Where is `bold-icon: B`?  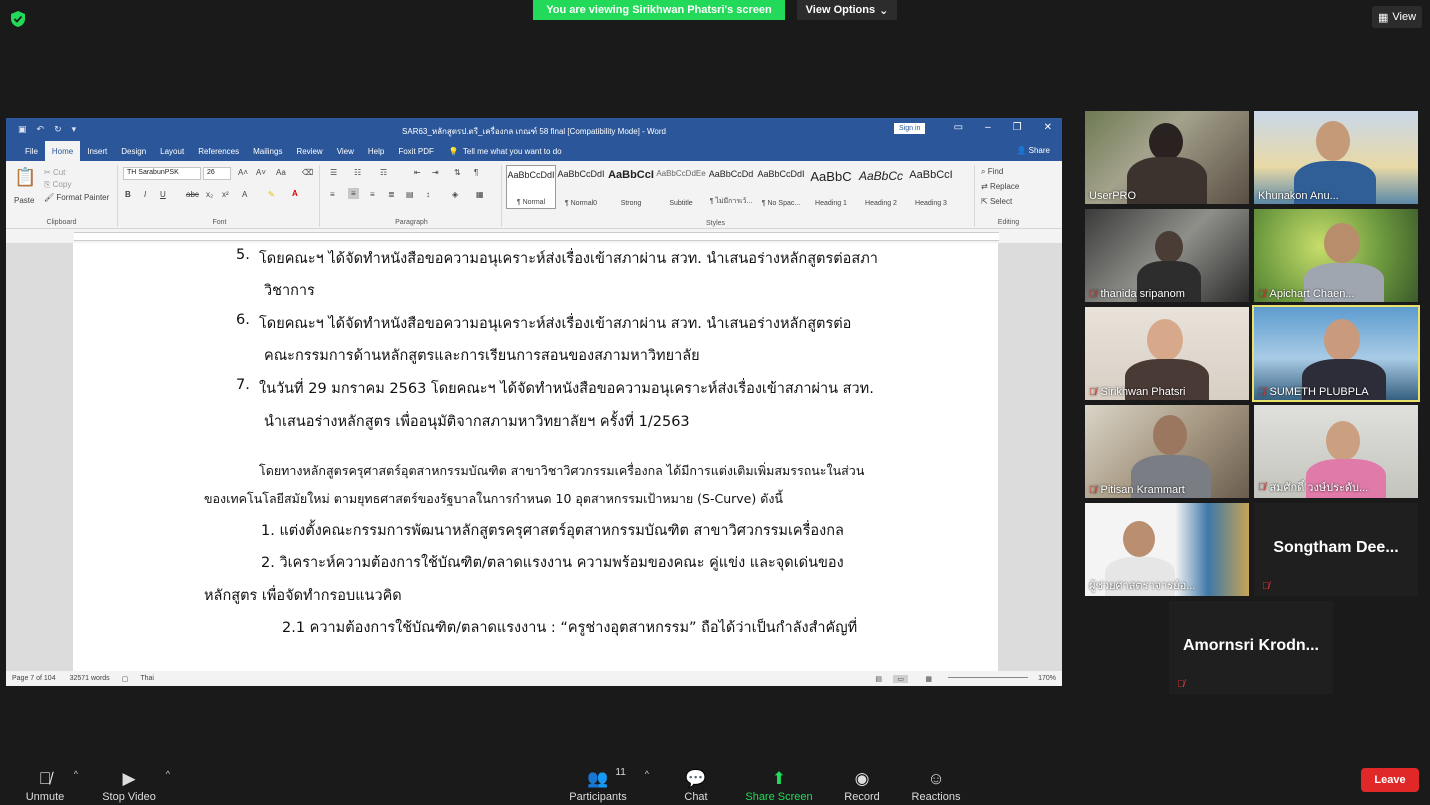 bold-icon: B is located at coordinates (128, 194).